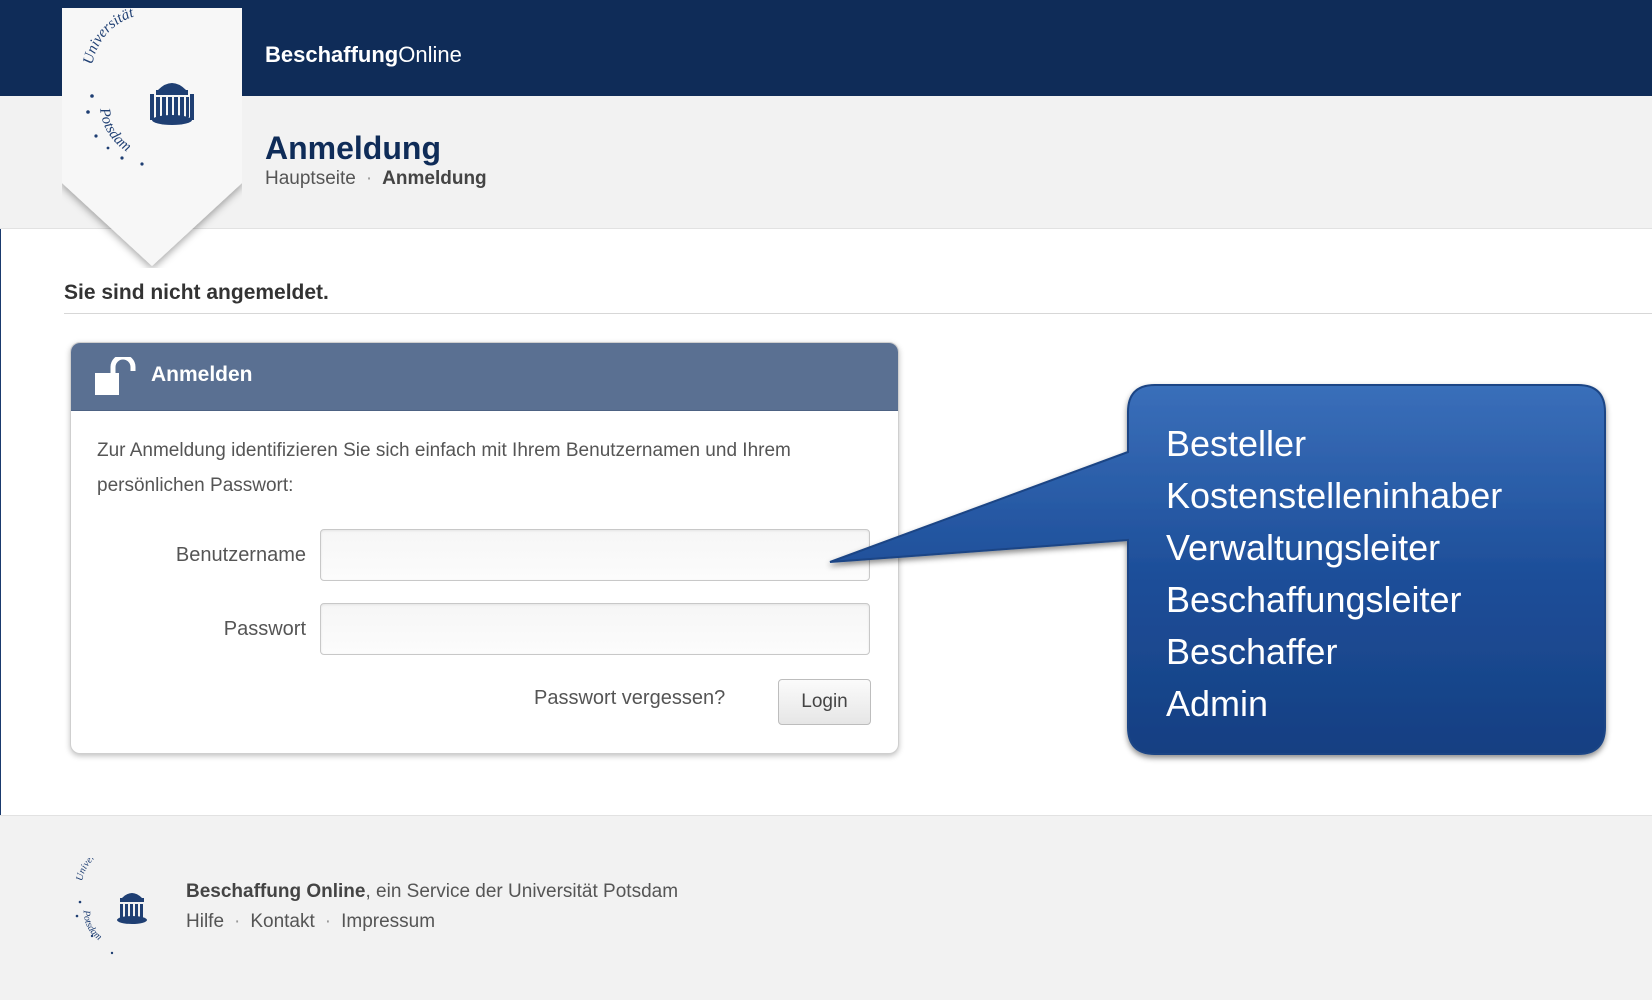 Image resolution: width=1652 pixels, height=1000 pixels. What do you see at coordinates (264, 629) in the screenshot?
I see `password-label: Passwort` at bounding box center [264, 629].